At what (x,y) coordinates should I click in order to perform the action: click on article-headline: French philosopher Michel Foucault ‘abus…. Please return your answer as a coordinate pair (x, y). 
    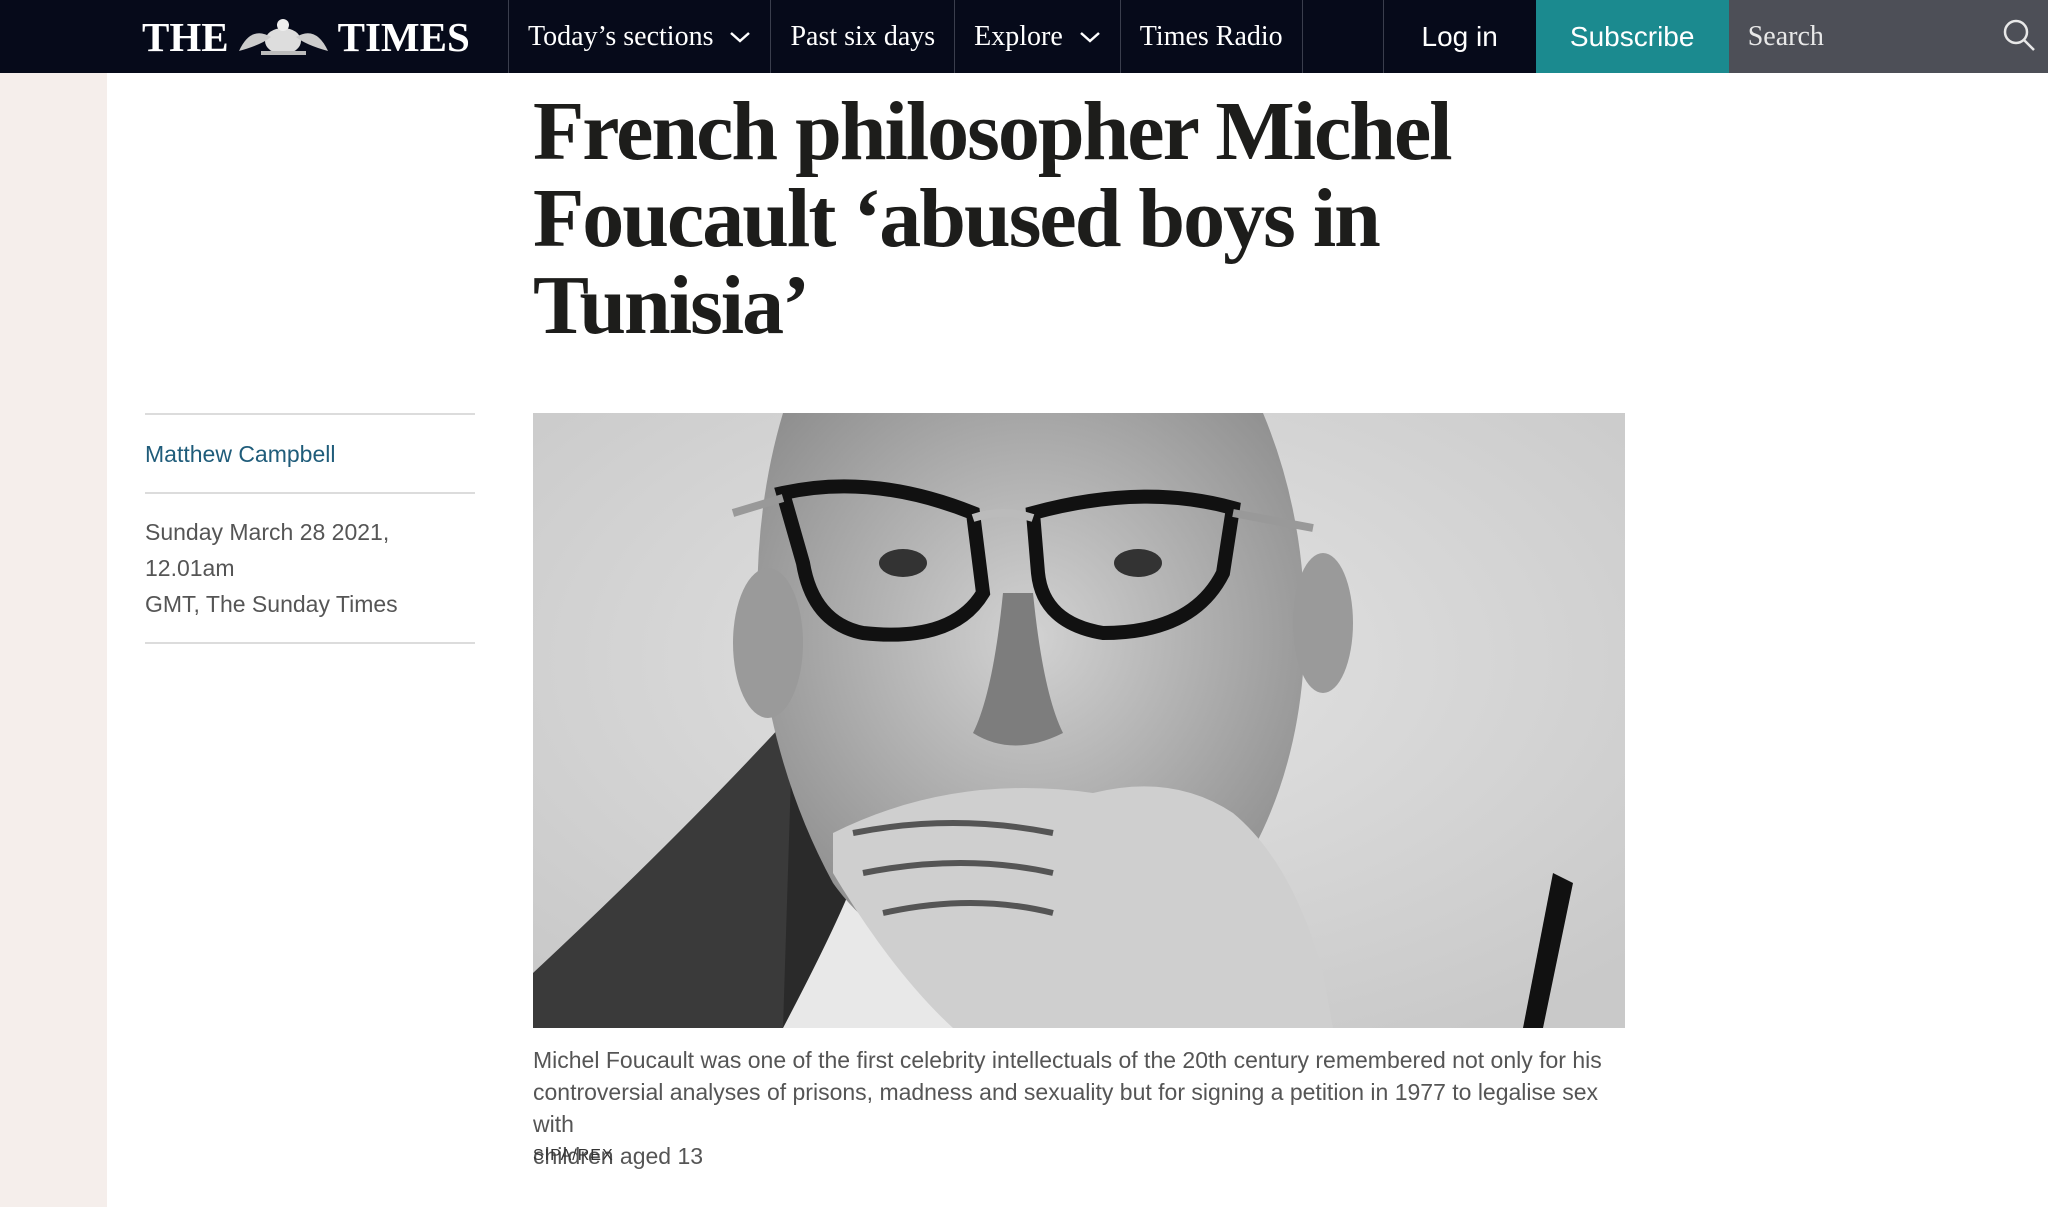
    Looking at the image, I should click on (1003, 218).